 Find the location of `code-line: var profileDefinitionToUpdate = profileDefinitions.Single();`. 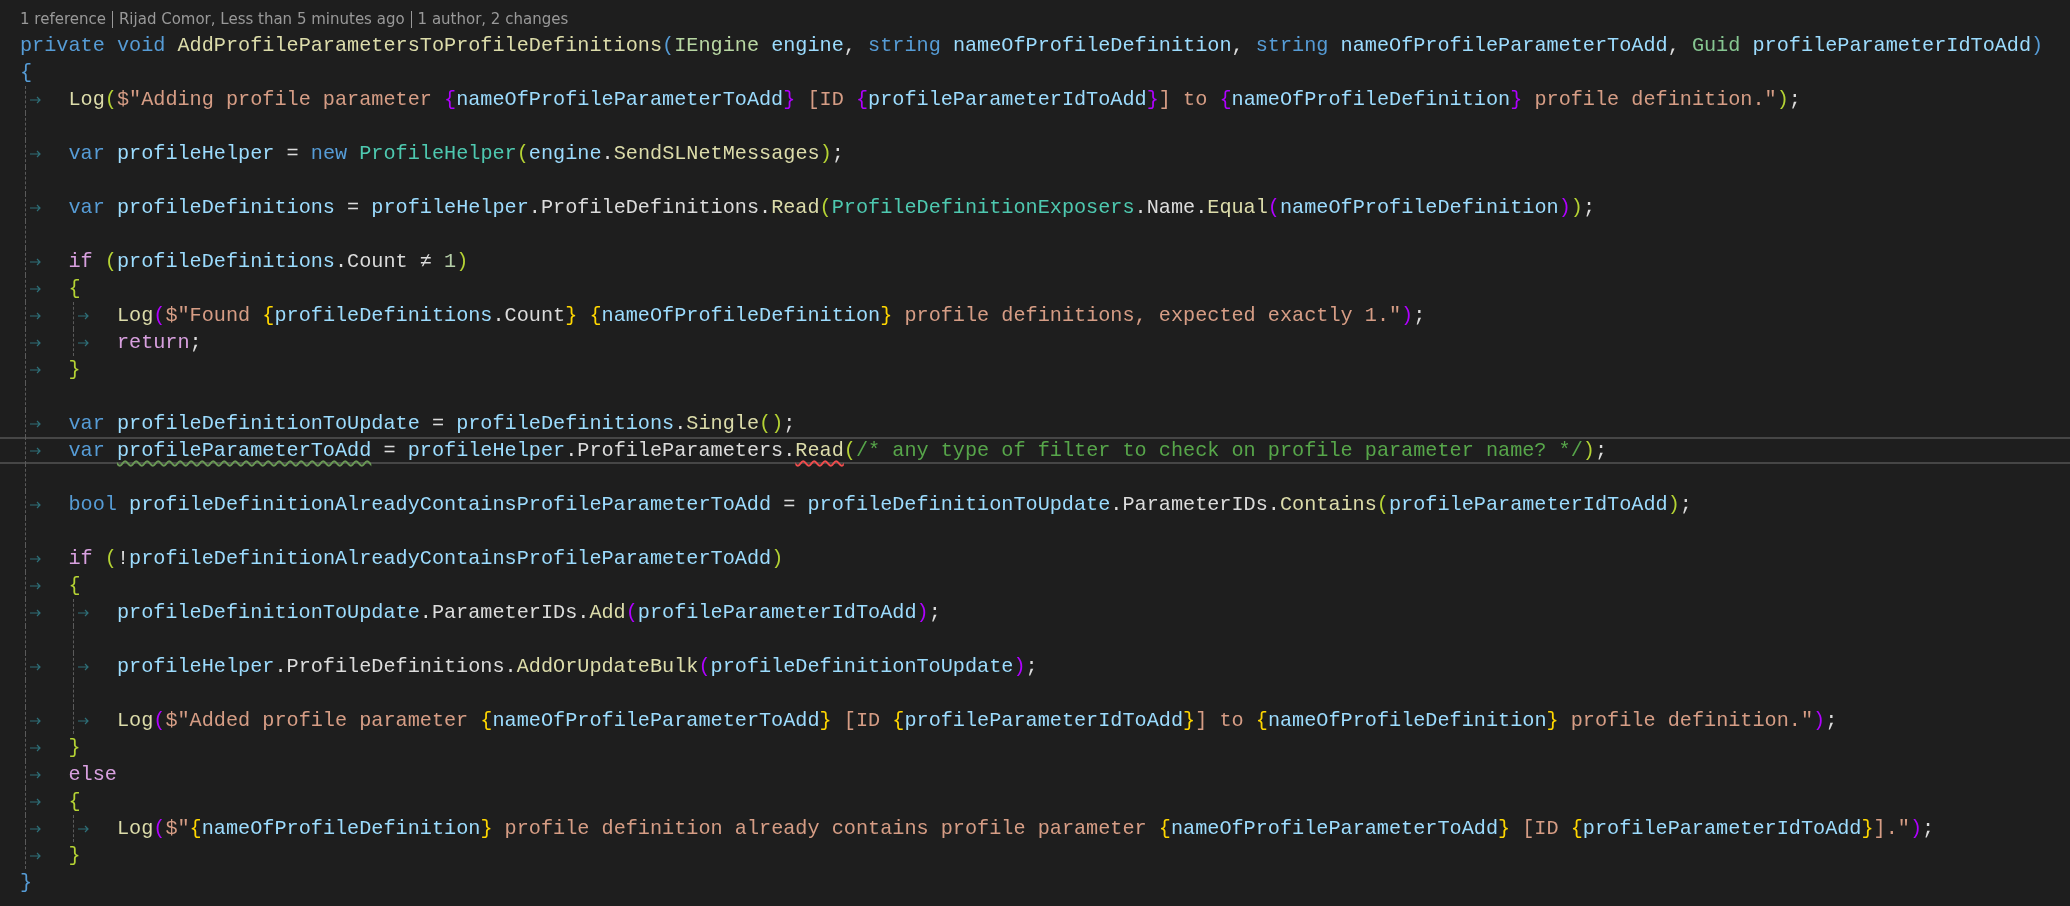

code-line: var profileDefinitionToUpdate = profileDefinitions.Single(); is located at coordinates (432, 423).